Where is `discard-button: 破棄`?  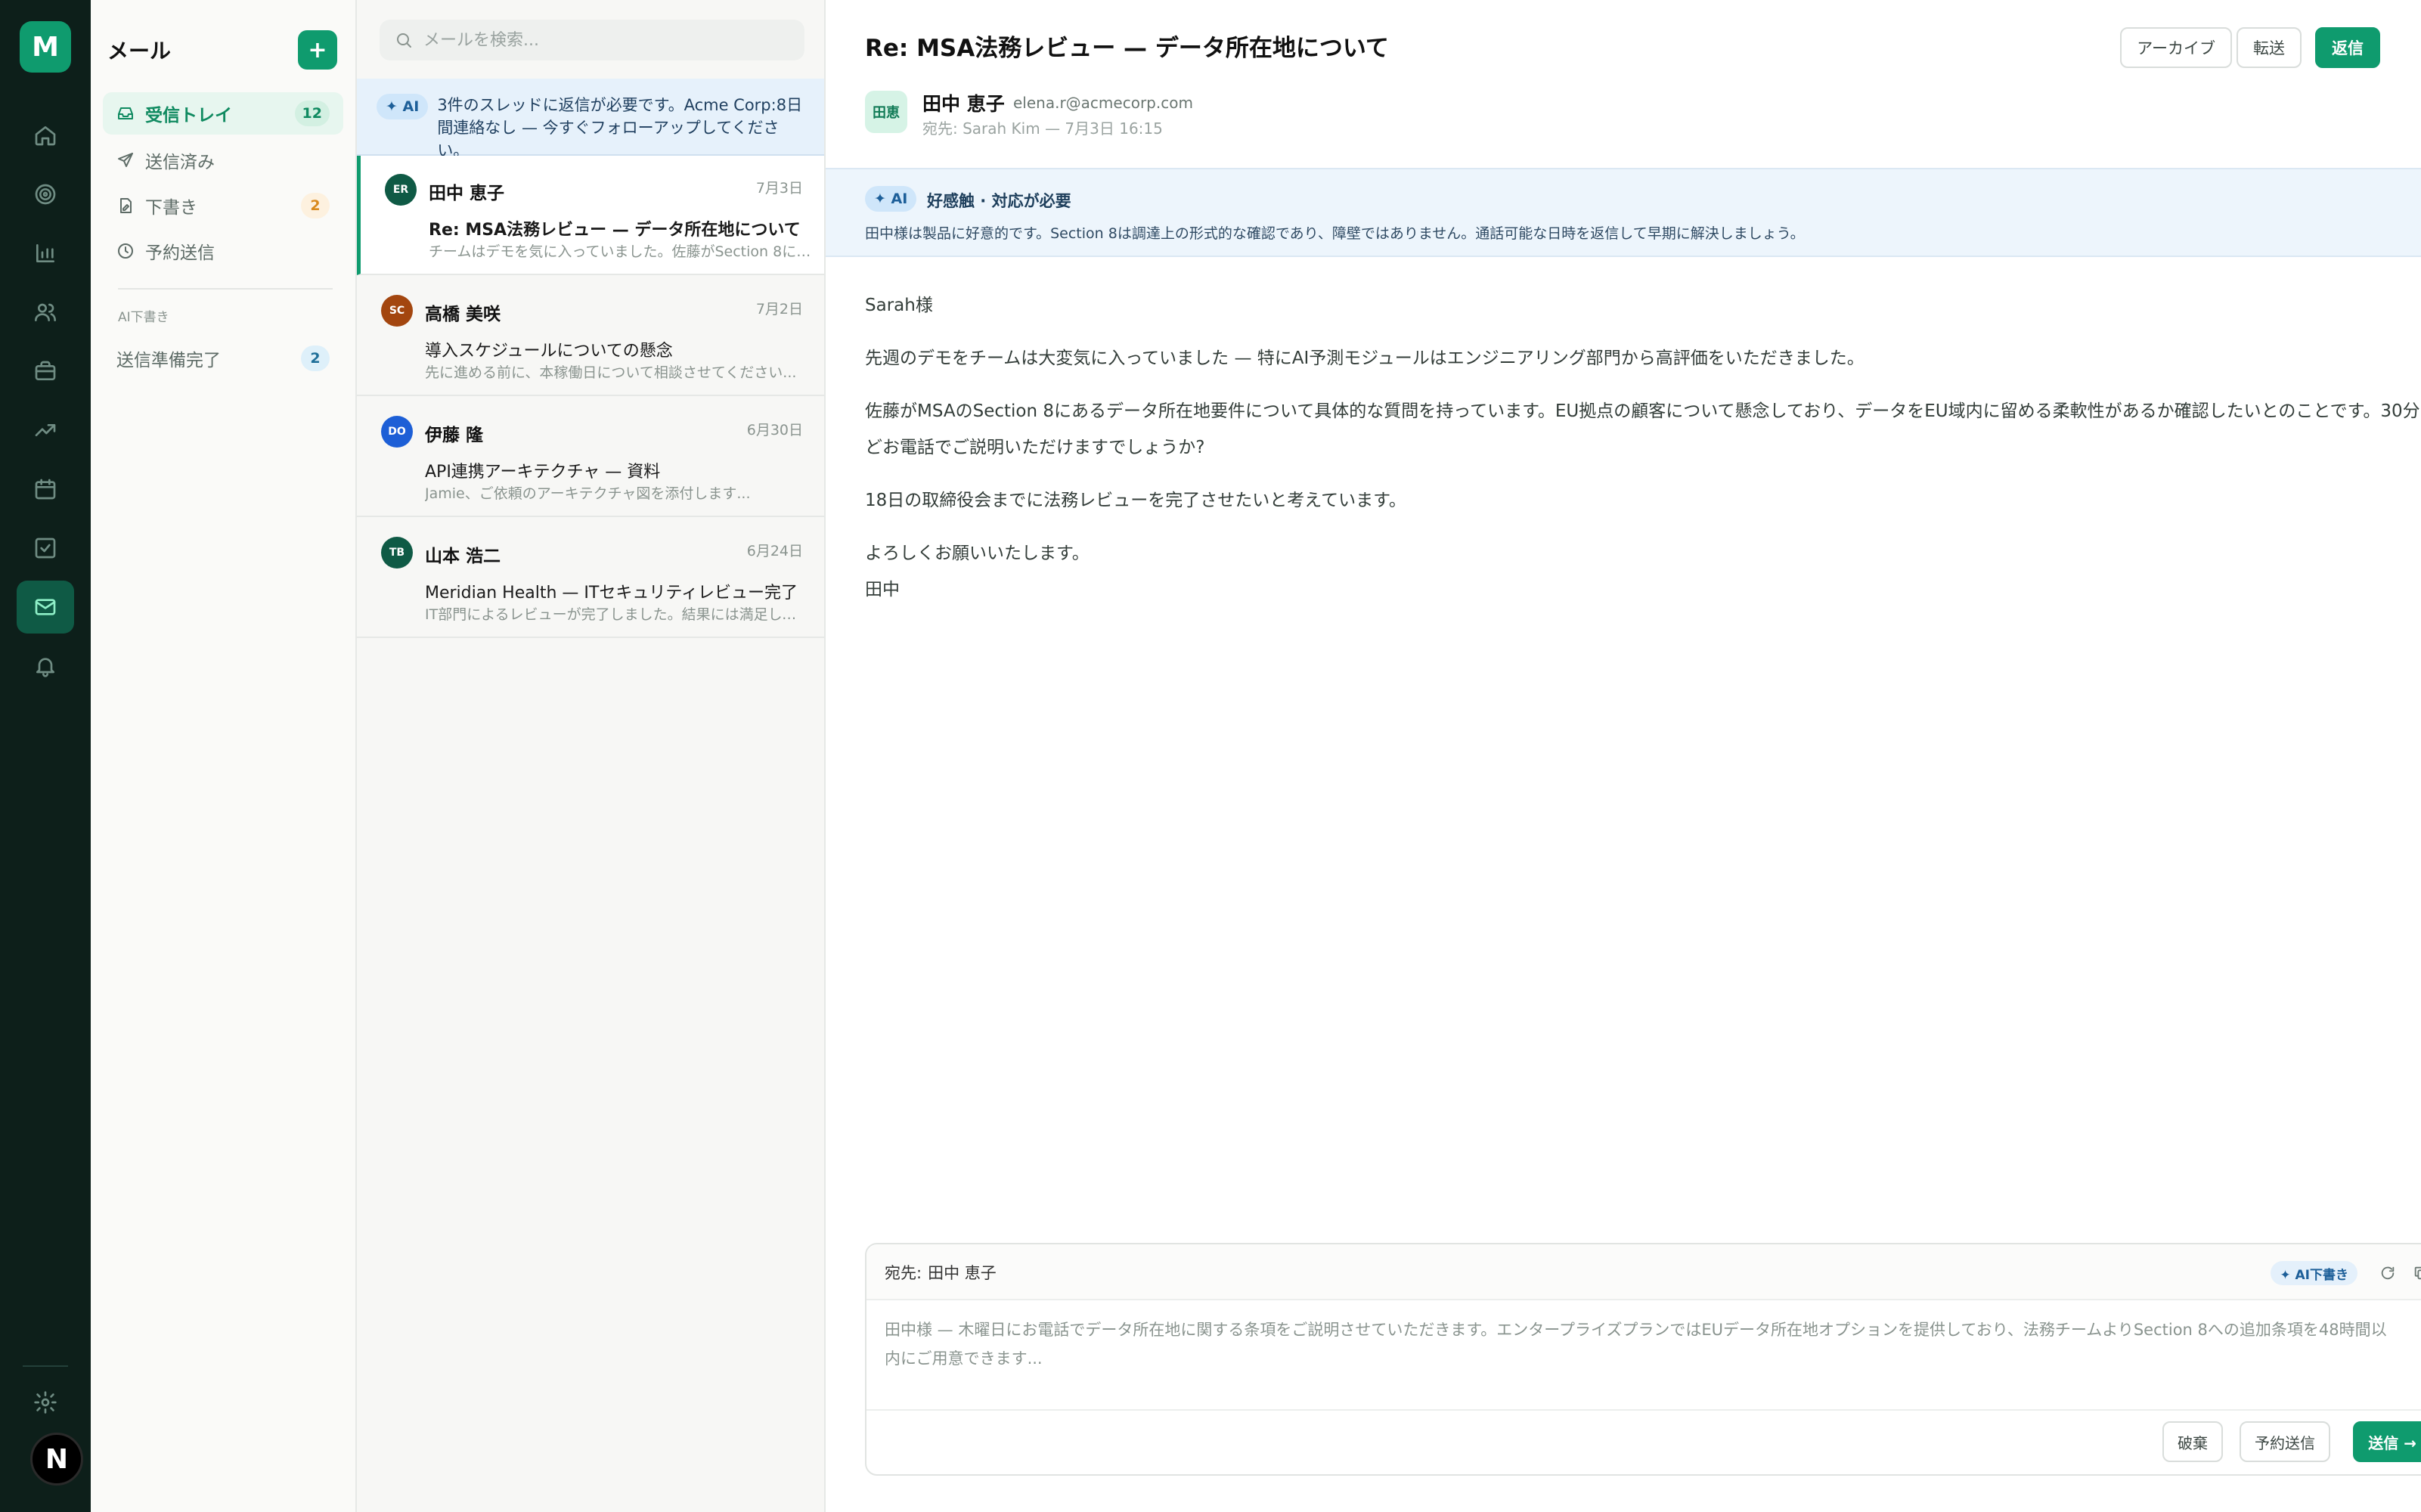 discard-button: 破棄 is located at coordinates (2192, 1441).